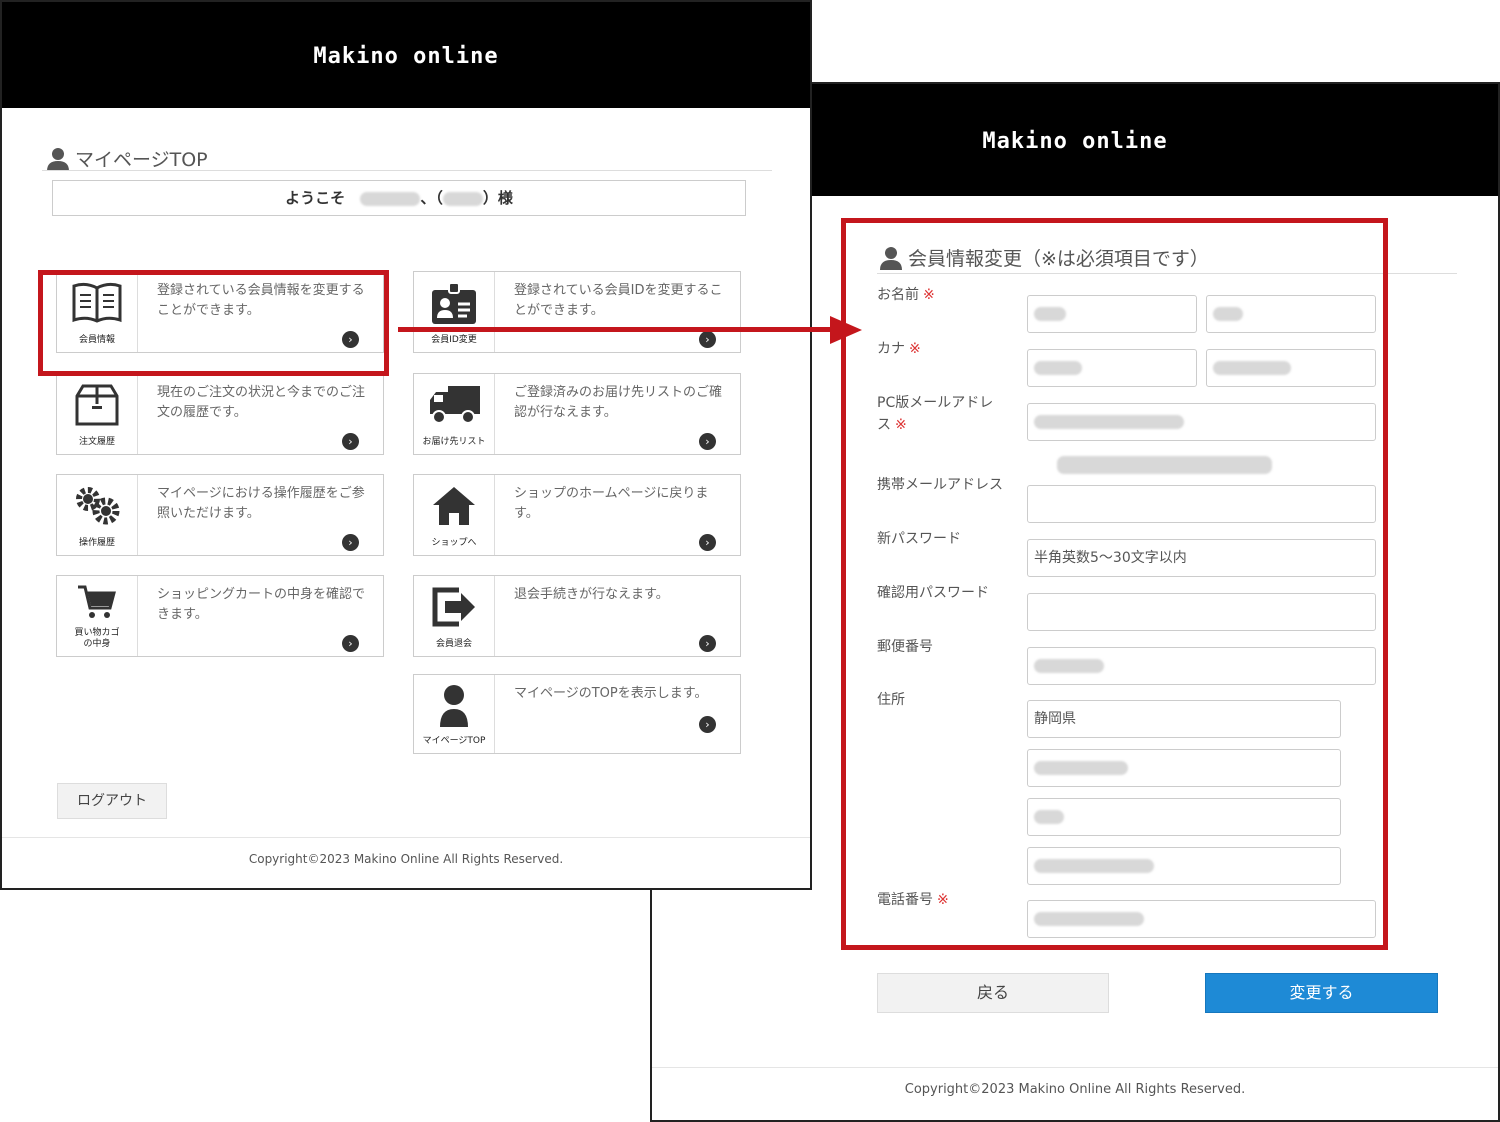  Describe the element at coordinates (261, 402) in the screenshot. I see `card-description: 現在のご注文の状況と今までのご注文の履歴です。` at that location.